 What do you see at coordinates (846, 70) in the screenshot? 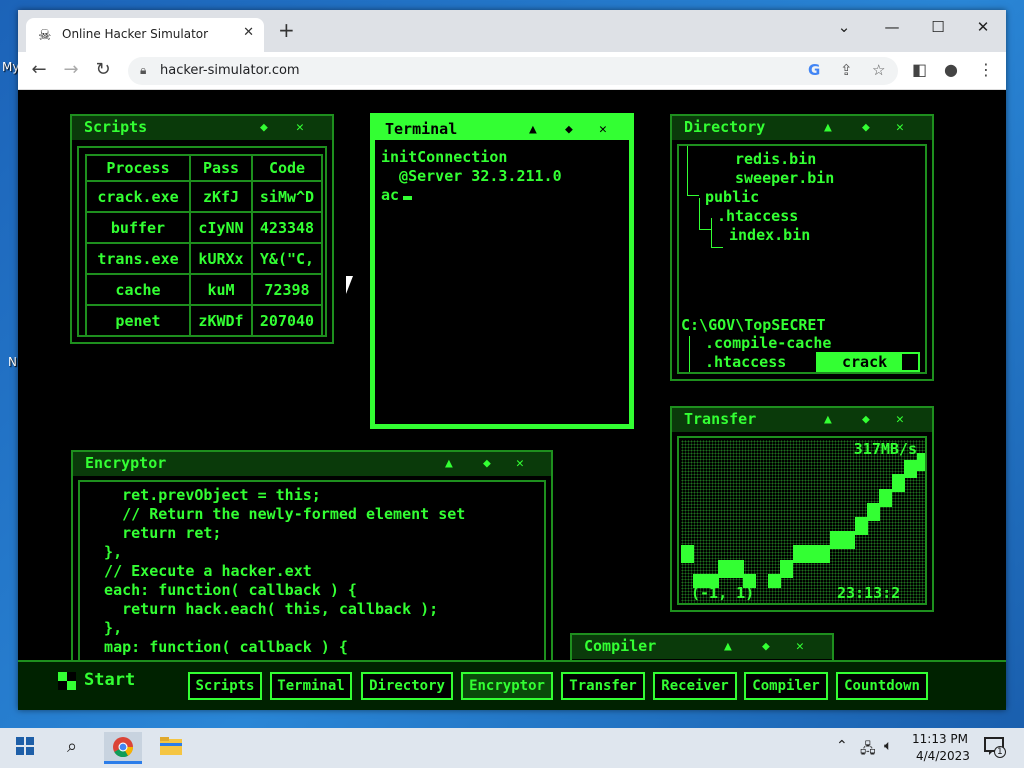
I see `share-icon: ⇪` at bounding box center [846, 70].